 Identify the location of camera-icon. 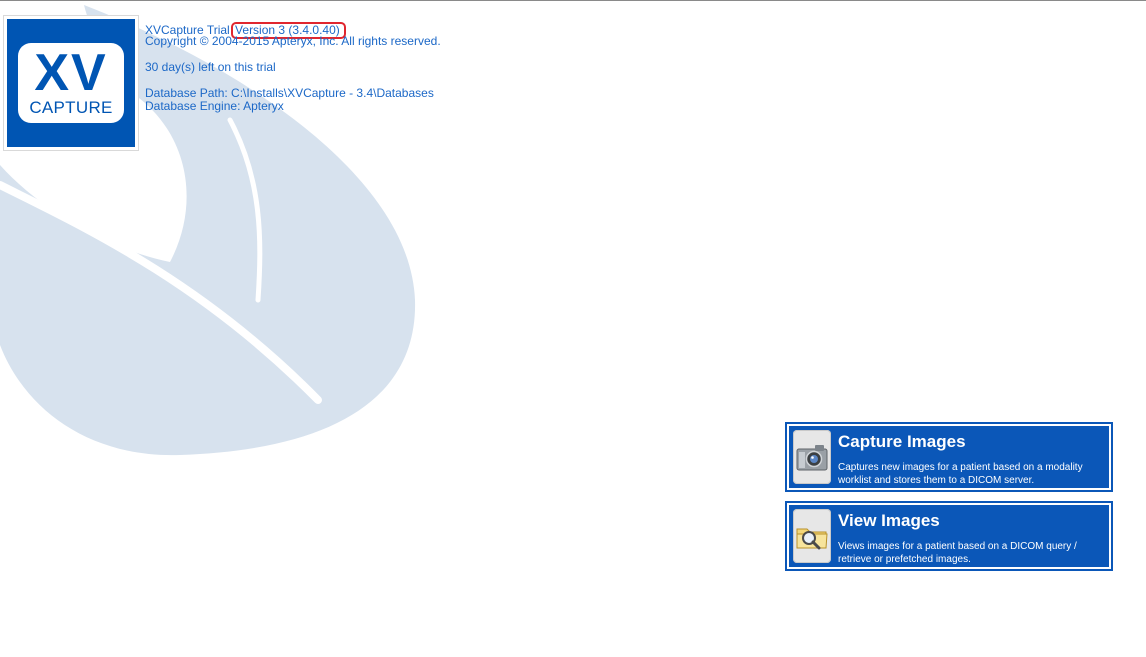
(812, 458).